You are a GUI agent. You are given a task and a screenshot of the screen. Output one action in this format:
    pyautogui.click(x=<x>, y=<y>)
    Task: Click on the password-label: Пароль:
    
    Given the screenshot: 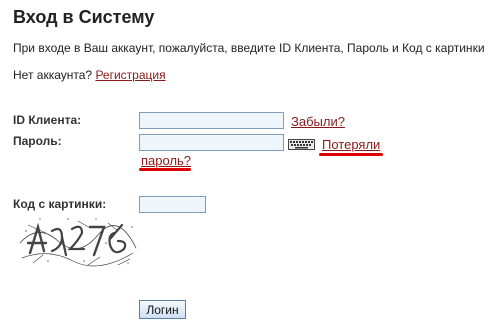 What is the action you would take?
    pyautogui.click(x=37, y=141)
    